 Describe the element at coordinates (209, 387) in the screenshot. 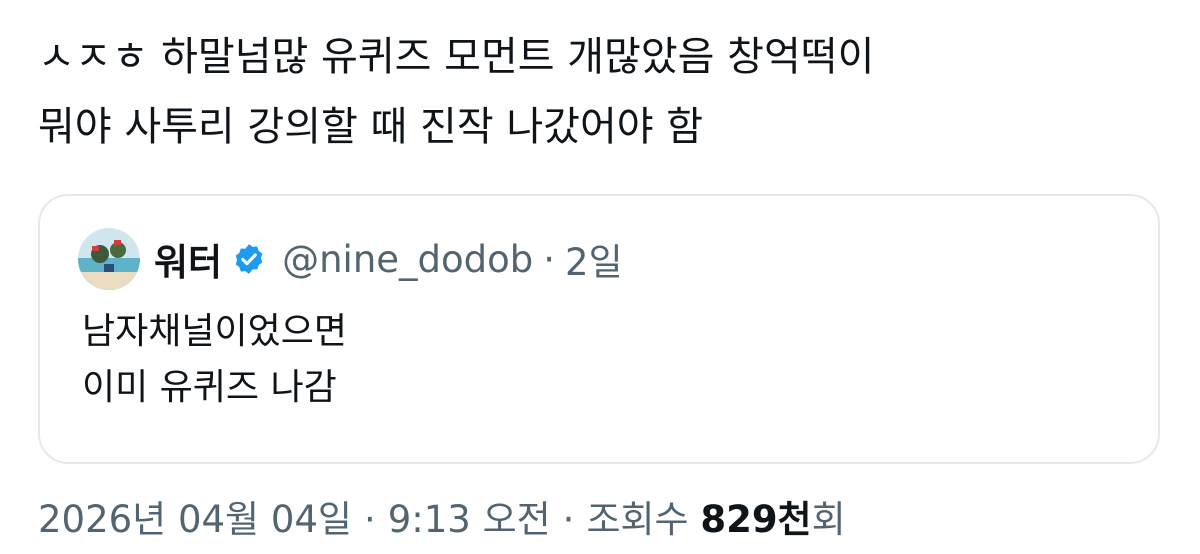

I see `quoted-tweet-line-2: 이미 유퀴즈 나감` at that location.